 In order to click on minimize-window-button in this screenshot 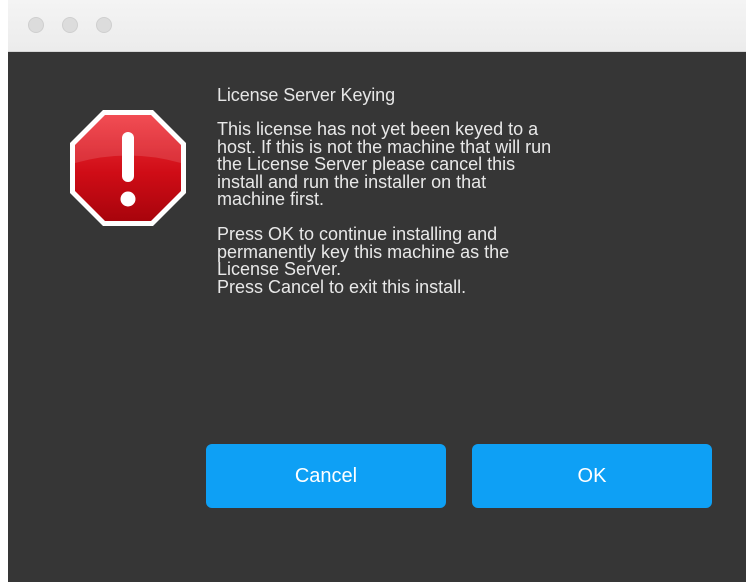, I will do `click(70, 25)`.